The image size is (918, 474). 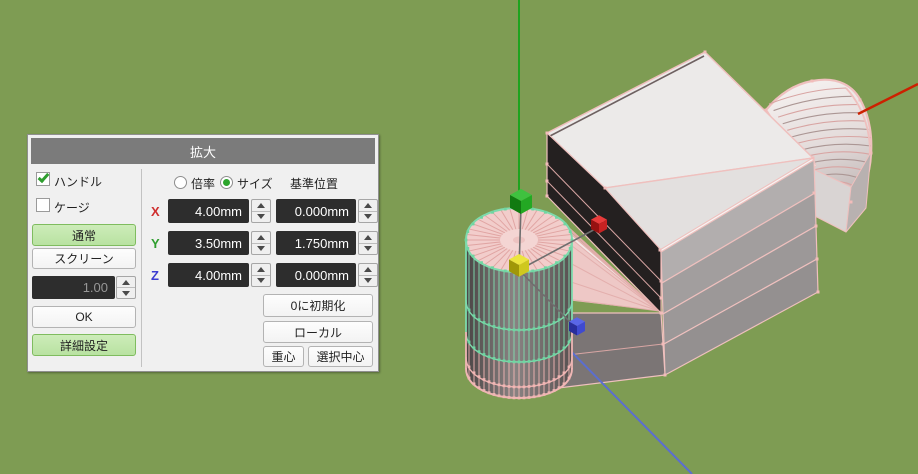 What do you see at coordinates (155, 243) in the screenshot?
I see `axis-label: Y` at bounding box center [155, 243].